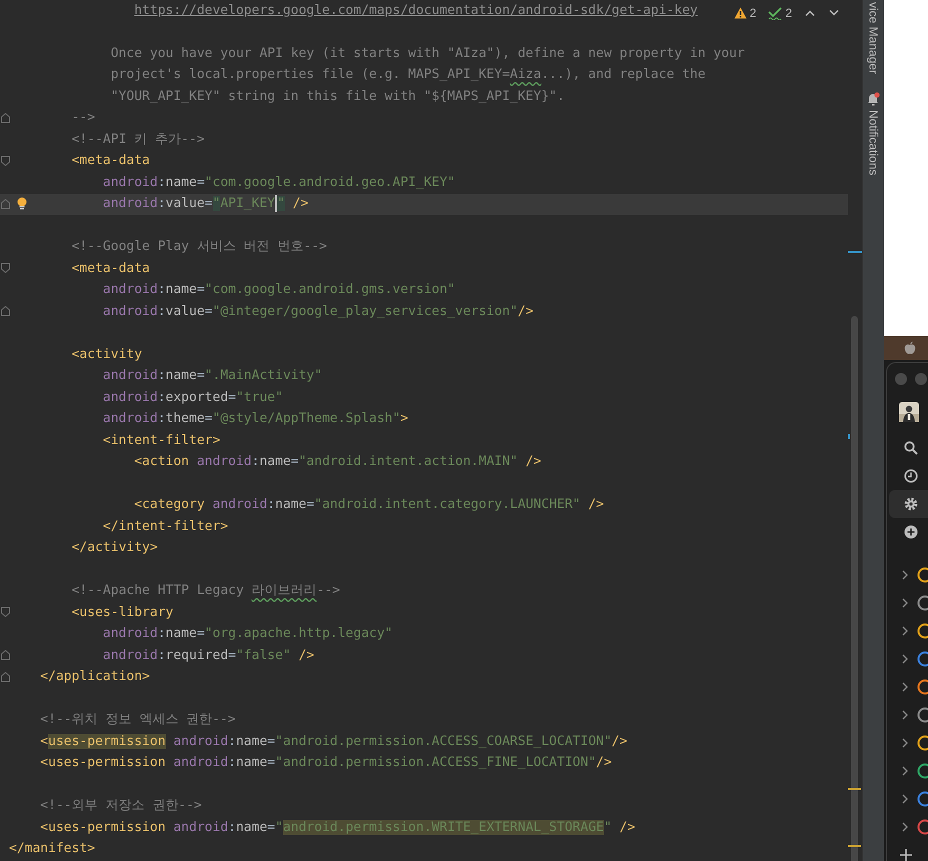  Describe the element at coordinates (192, 397) in the screenshot. I see `code-line: android:exported="true"` at that location.